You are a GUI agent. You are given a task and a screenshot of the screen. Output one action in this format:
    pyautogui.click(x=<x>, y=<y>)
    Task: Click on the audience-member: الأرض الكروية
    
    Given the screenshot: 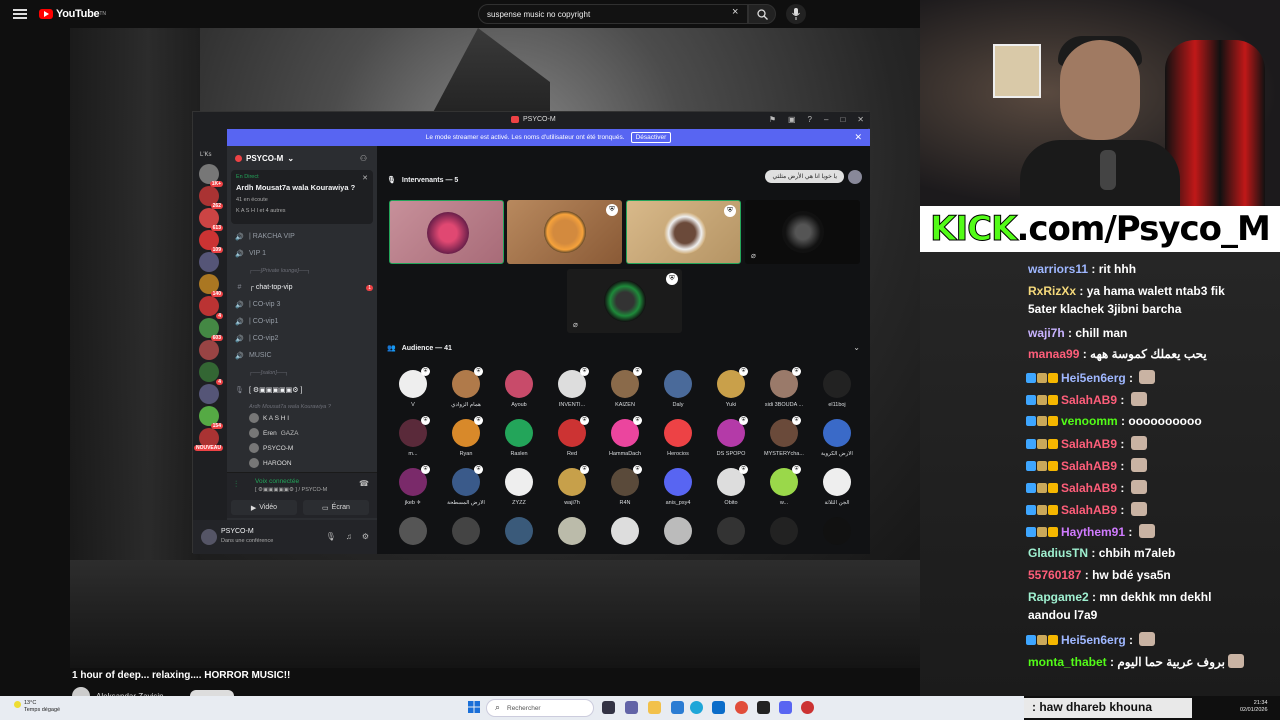 What is the action you would take?
    pyautogui.click(x=837, y=442)
    